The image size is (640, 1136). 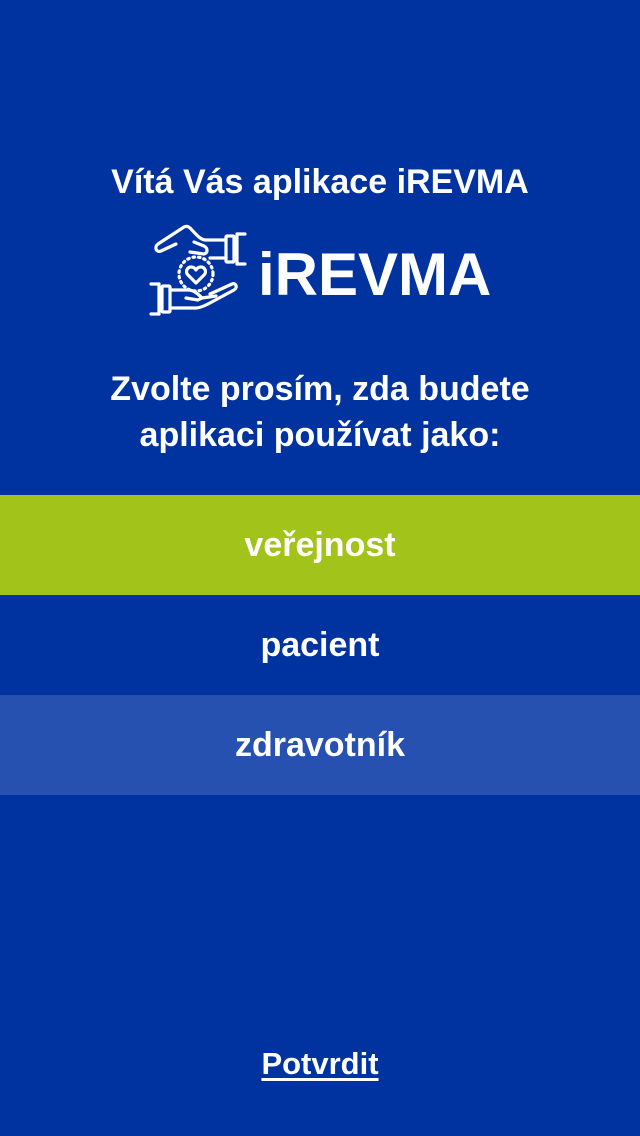 What do you see at coordinates (198, 270) in the screenshot?
I see `hands-heart-icon` at bounding box center [198, 270].